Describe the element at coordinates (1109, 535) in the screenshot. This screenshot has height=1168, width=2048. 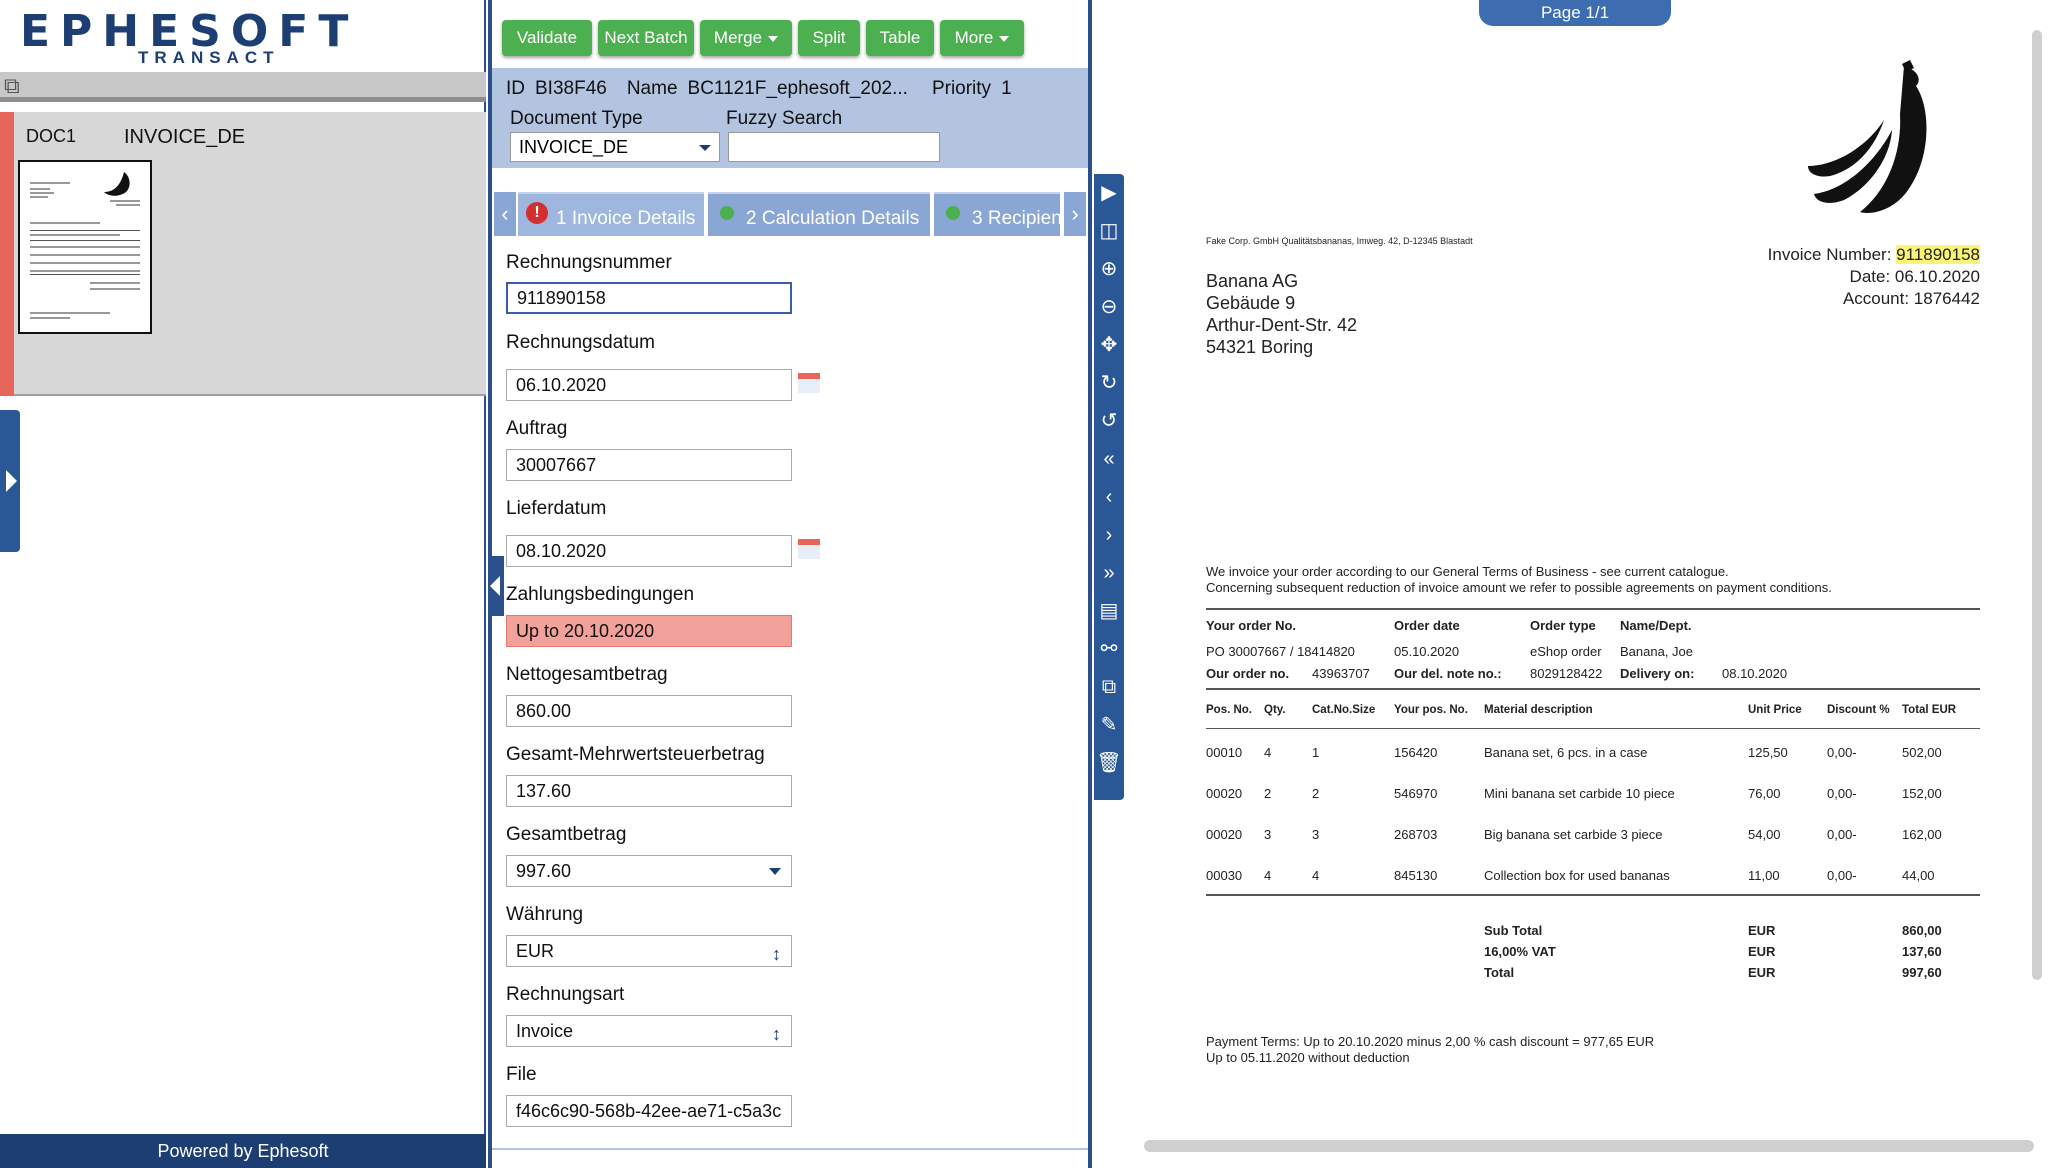
I see `next-page-icon: ›` at that location.